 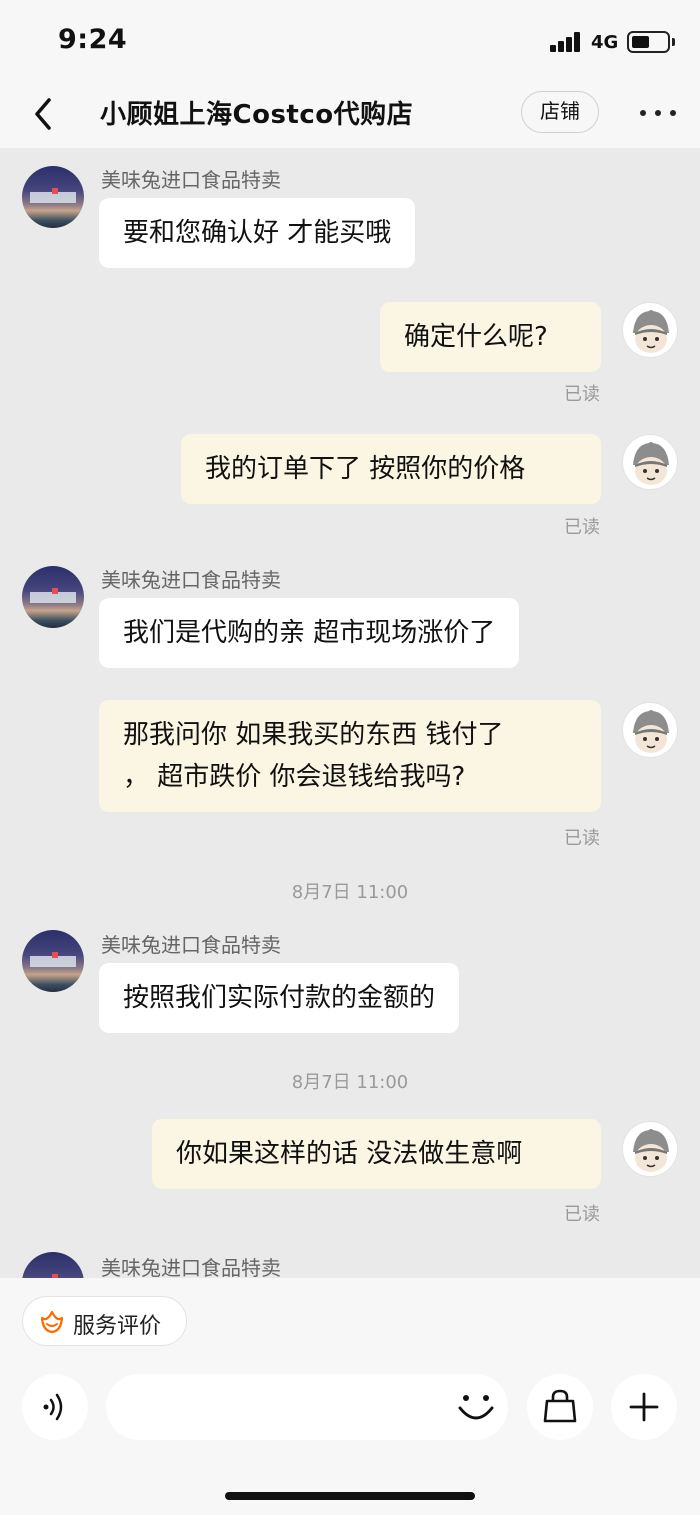 What do you see at coordinates (257, 233) in the screenshot?
I see `message-bubble-incoming: 要和您确认好 才能买哦` at bounding box center [257, 233].